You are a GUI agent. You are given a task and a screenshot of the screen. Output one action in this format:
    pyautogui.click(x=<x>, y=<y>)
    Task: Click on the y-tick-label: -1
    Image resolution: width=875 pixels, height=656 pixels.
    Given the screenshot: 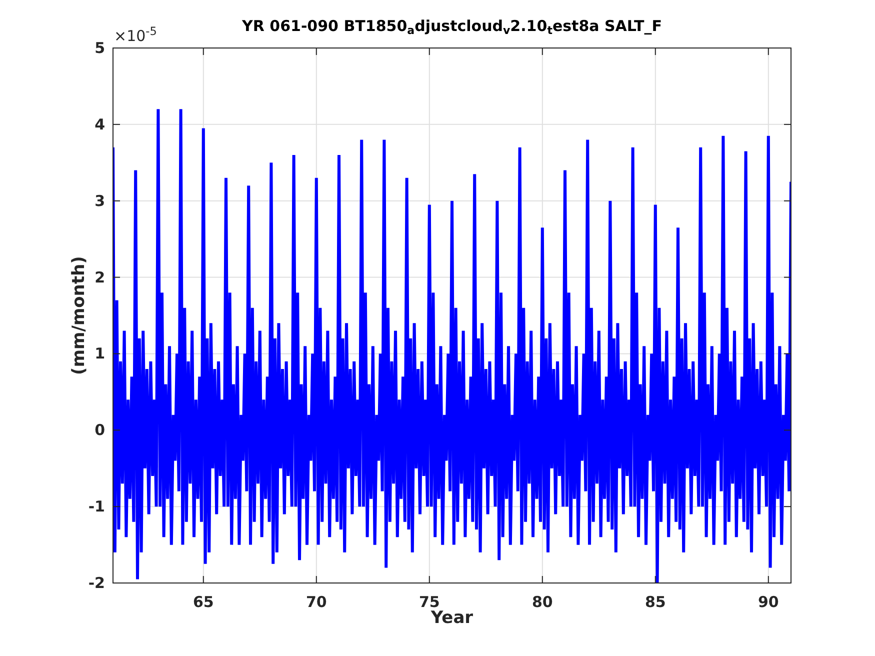 What is the action you would take?
    pyautogui.click(x=96, y=507)
    